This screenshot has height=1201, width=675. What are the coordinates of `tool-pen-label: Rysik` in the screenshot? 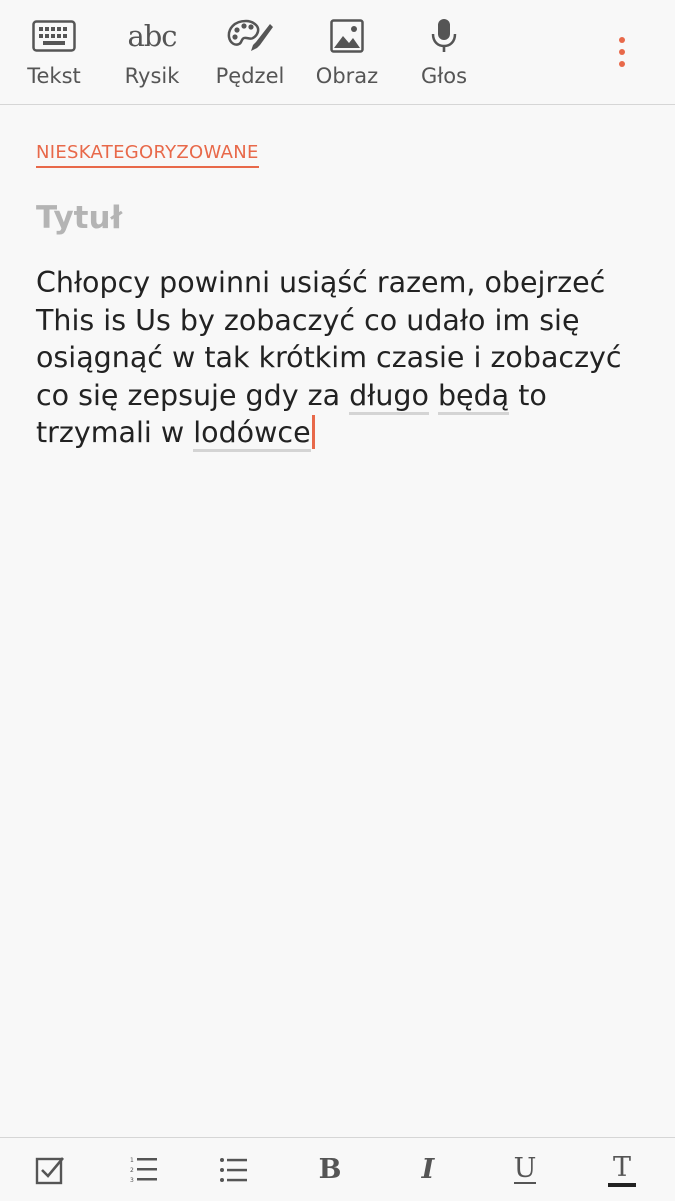 It's located at (152, 76).